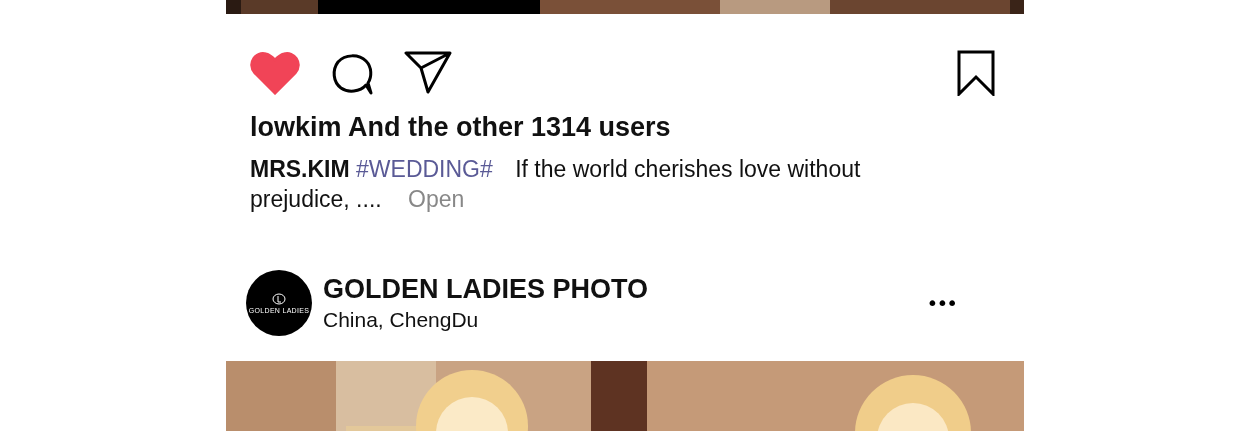 Image resolution: width=1250 pixels, height=436 pixels. What do you see at coordinates (279, 298) in the screenshot?
I see `logo-icon` at bounding box center [279, 298].